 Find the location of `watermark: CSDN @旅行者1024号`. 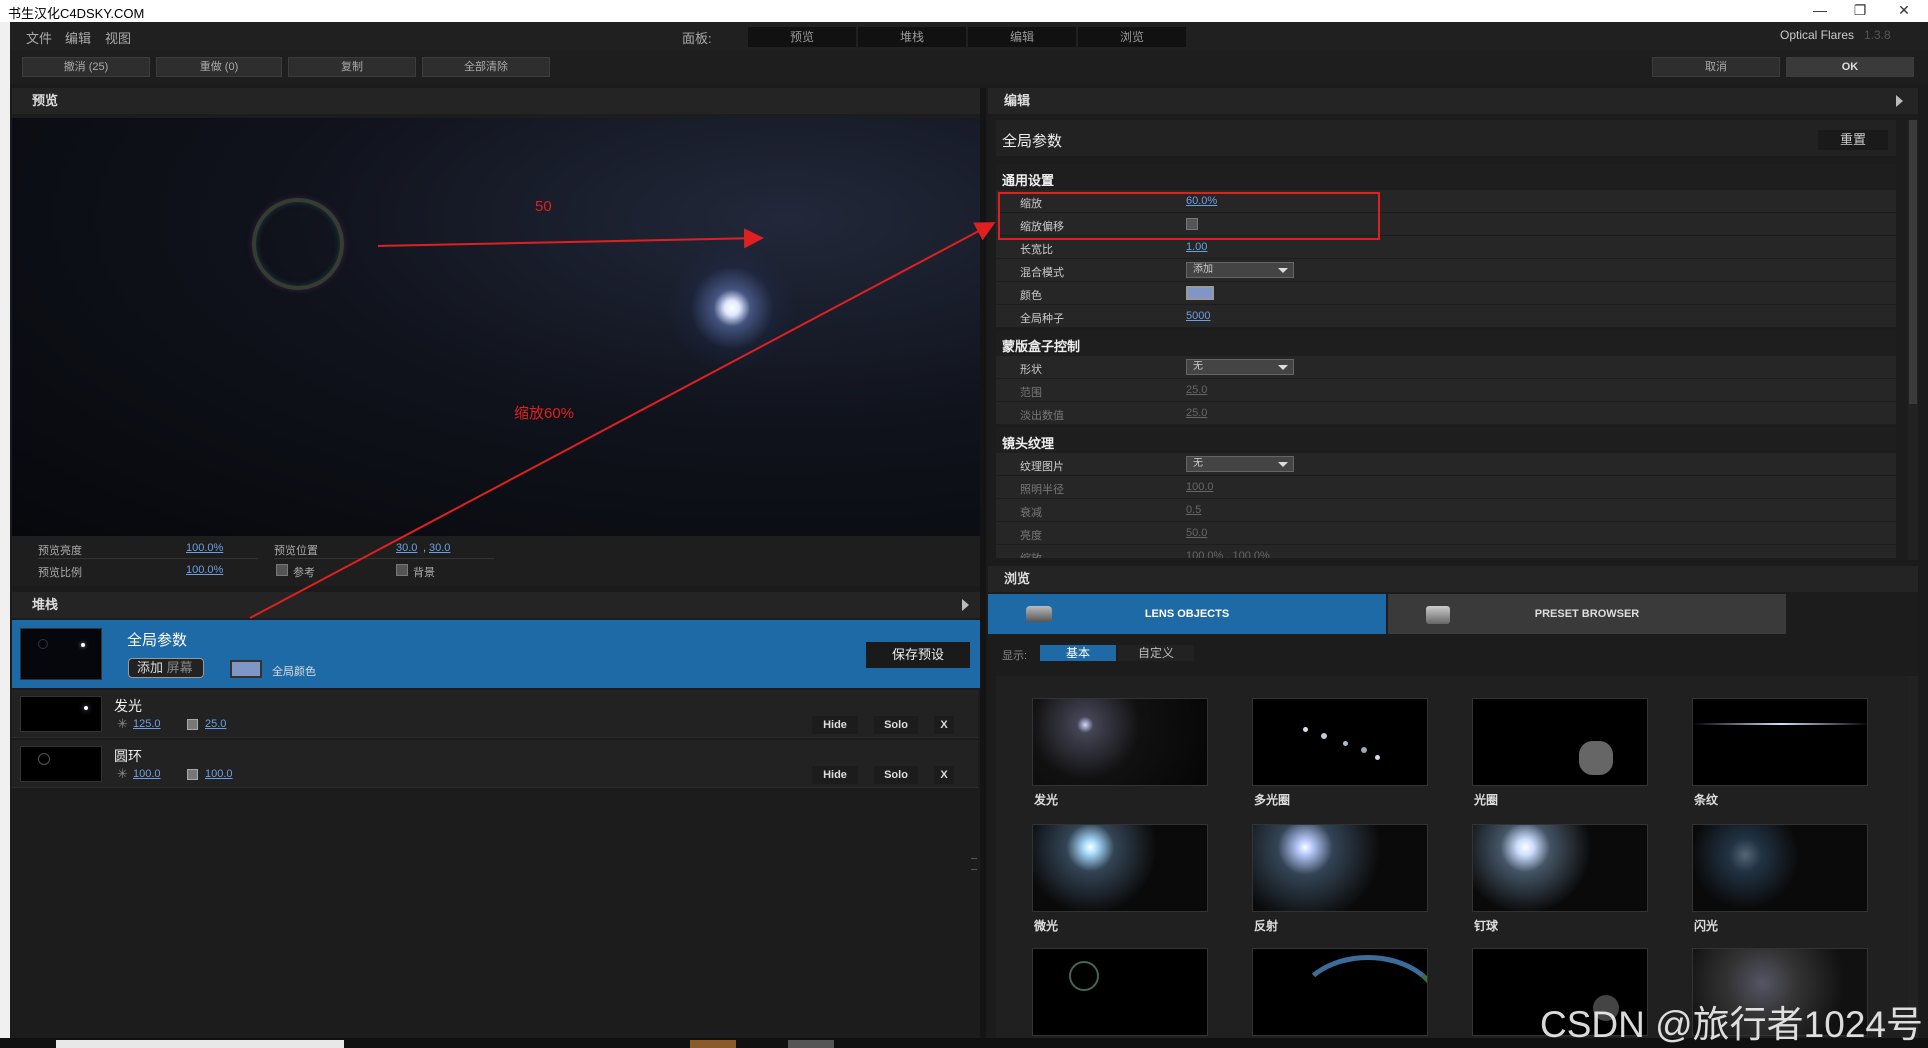

watermark: CSDN @旅行者1024号 is located at coordinates (1731, 1024).